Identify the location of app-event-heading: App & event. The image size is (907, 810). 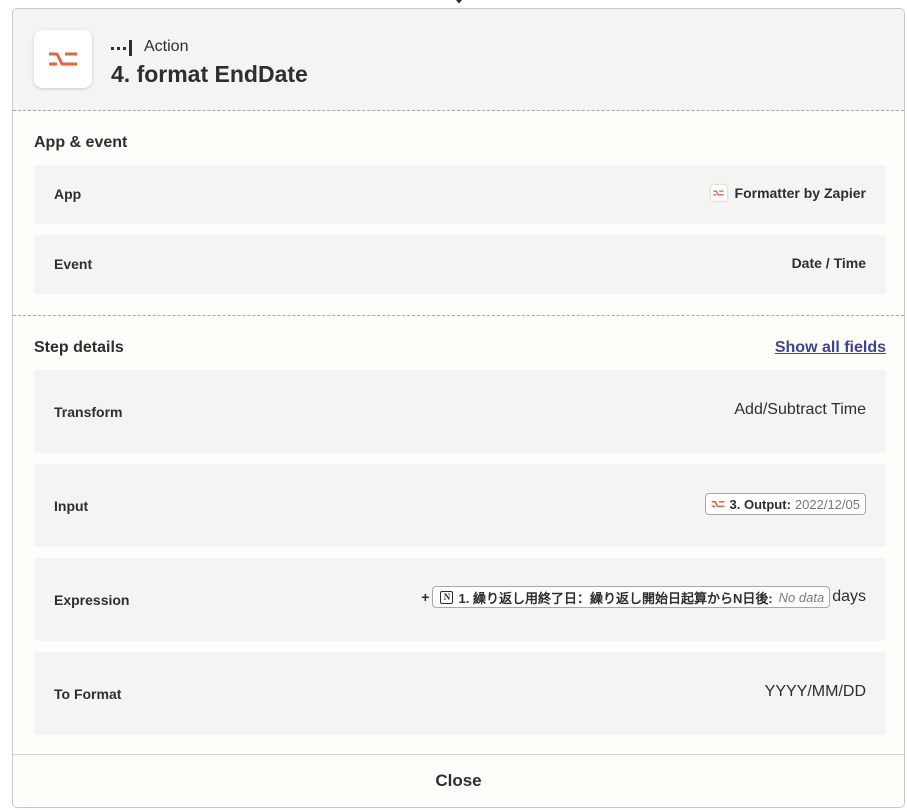
(81, 142).